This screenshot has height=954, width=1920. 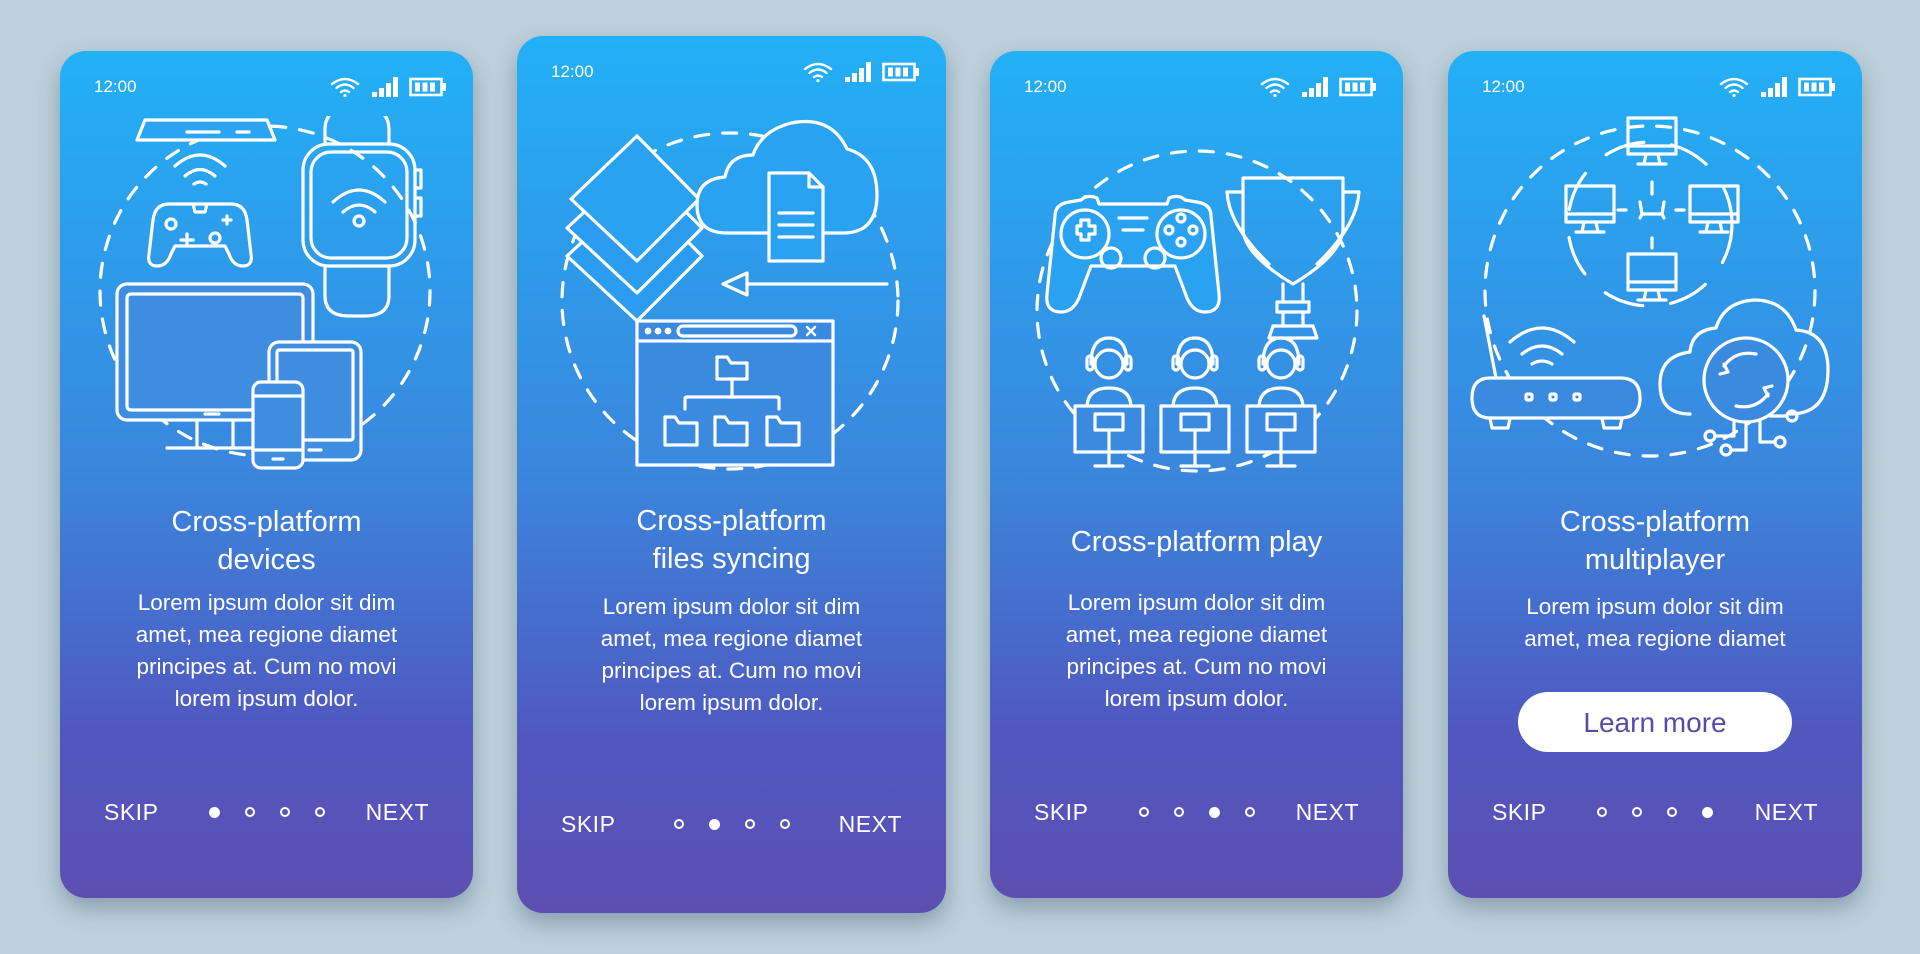 I want to click on smartwatch-icon, so click(x=361, y=217).